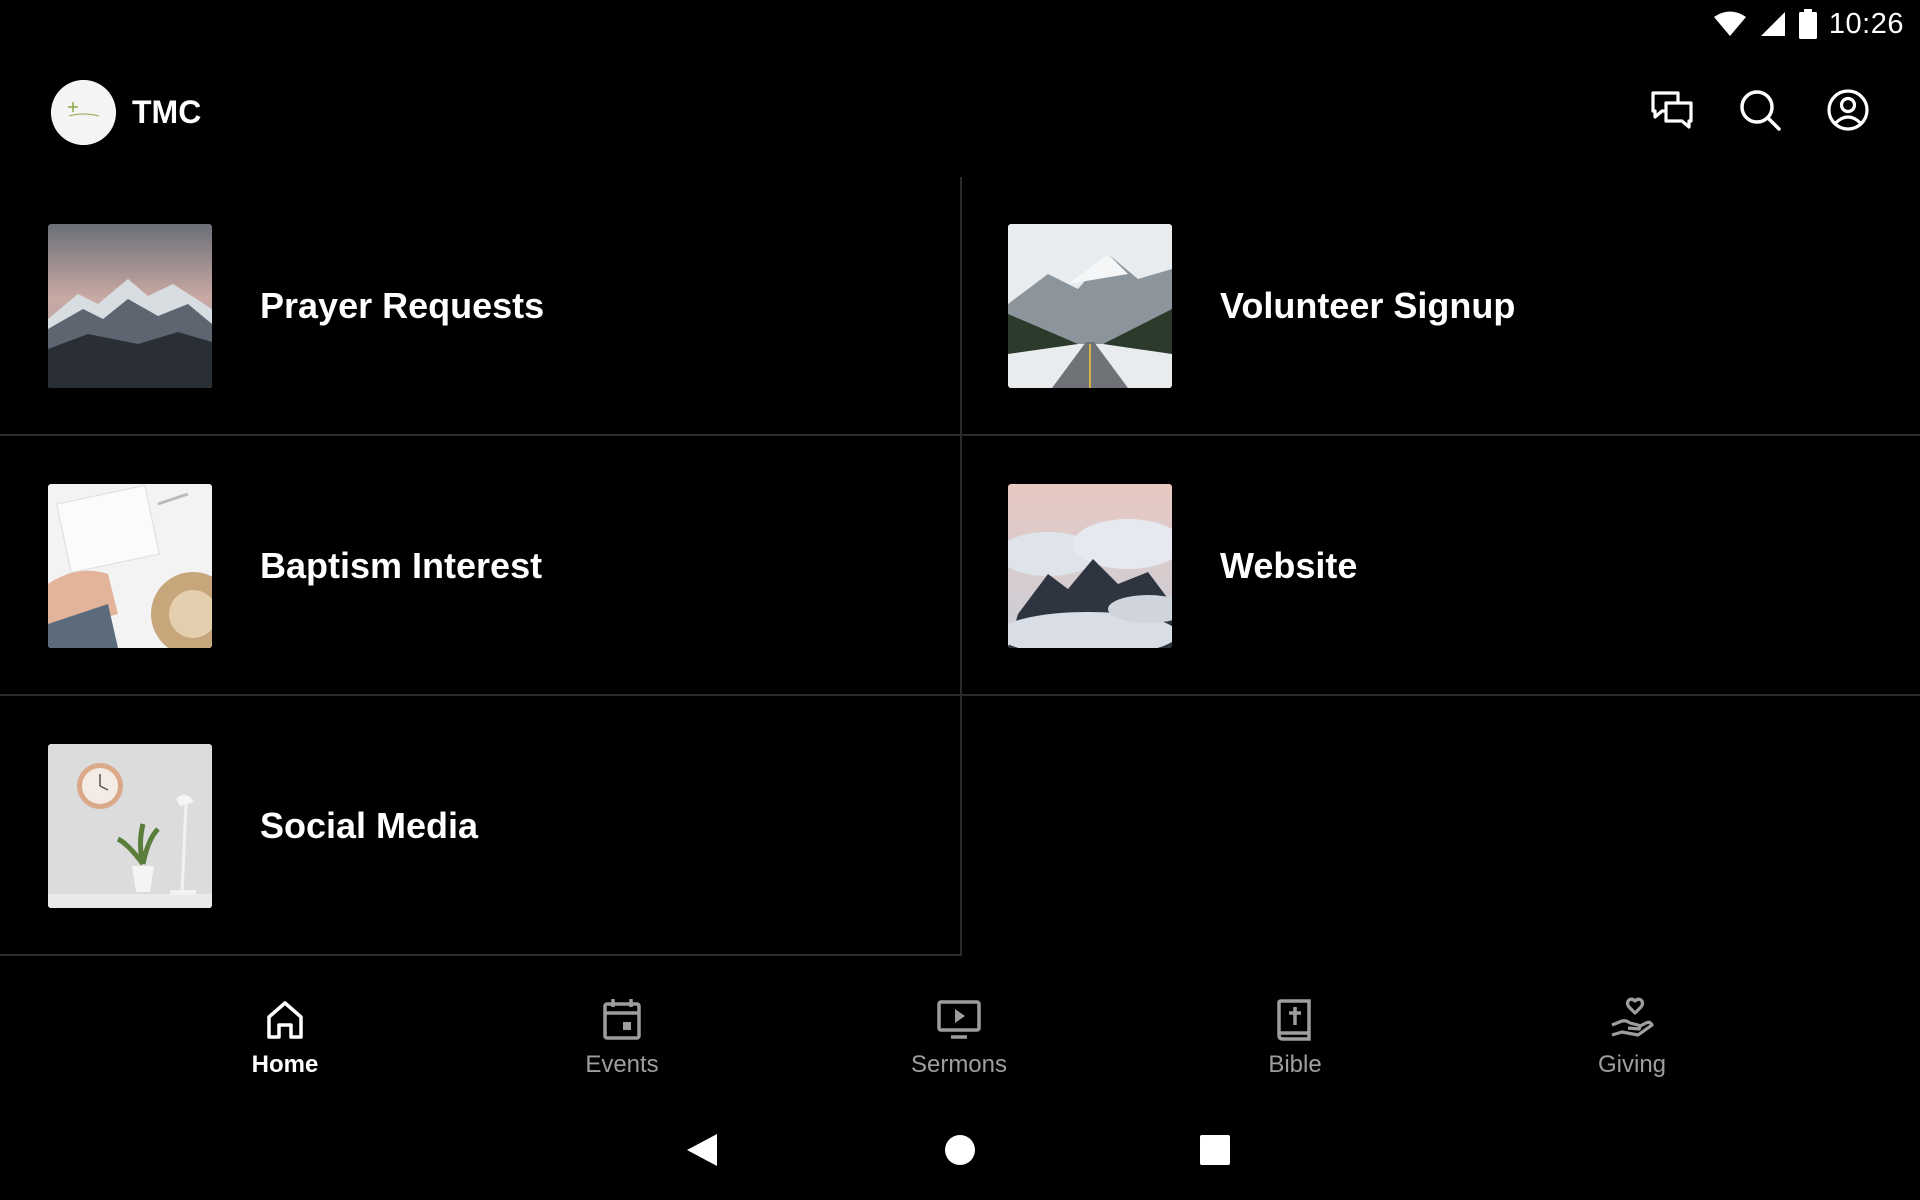  I want to click on nav-item-bible: Bible, so click(1295, 1045).